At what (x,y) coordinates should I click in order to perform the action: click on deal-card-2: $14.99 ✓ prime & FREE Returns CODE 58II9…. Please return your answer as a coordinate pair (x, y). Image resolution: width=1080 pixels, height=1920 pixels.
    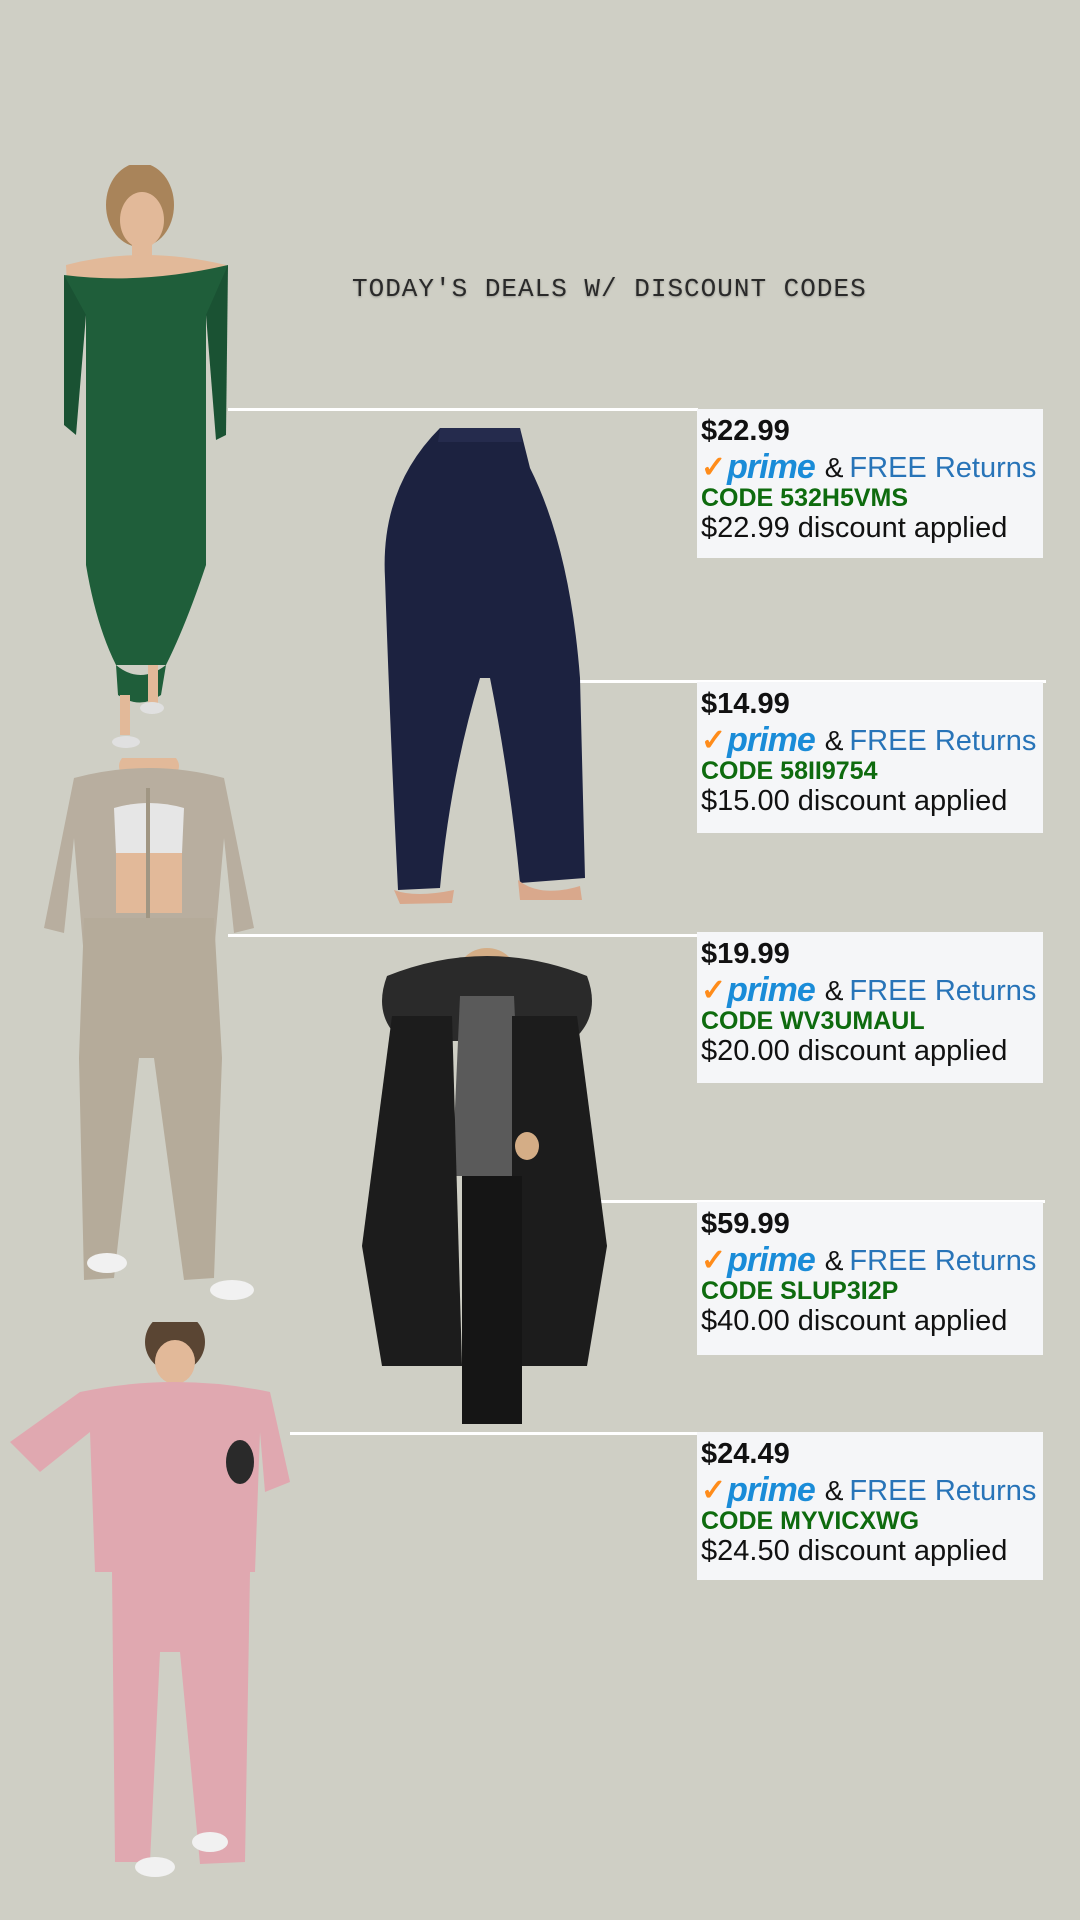
    Looking at the image, I should click on (870, 757).